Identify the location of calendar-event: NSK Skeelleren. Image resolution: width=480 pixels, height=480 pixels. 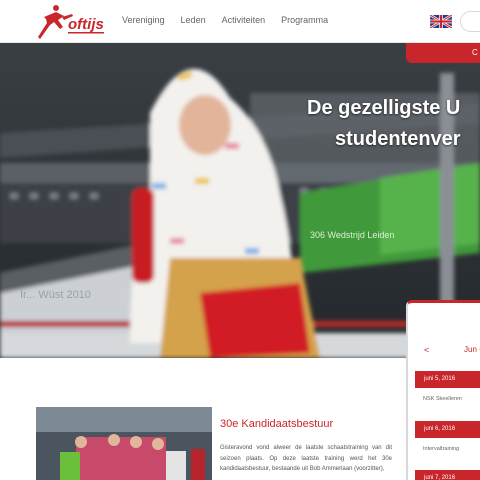
(442, 399).